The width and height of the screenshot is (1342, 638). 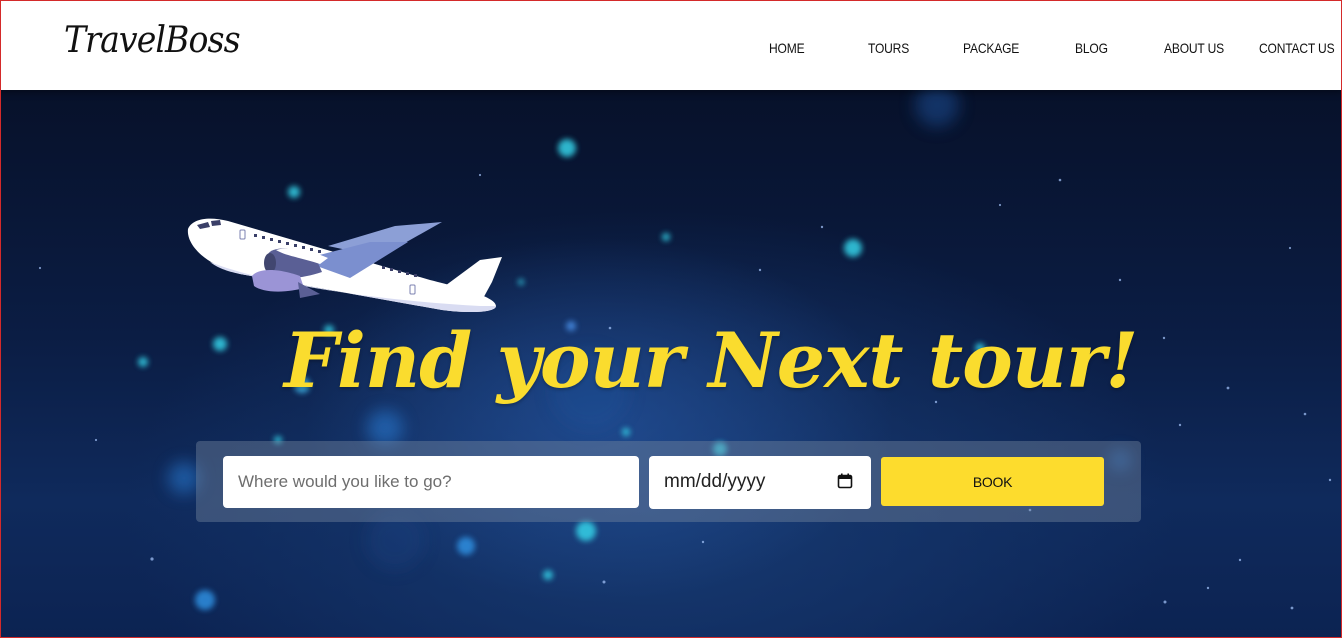 What do you see at coordinates (1194, 48) in the screenshot?
I see `nav-item-about-us: ABOUT US` at bounding box center [1194, 48].